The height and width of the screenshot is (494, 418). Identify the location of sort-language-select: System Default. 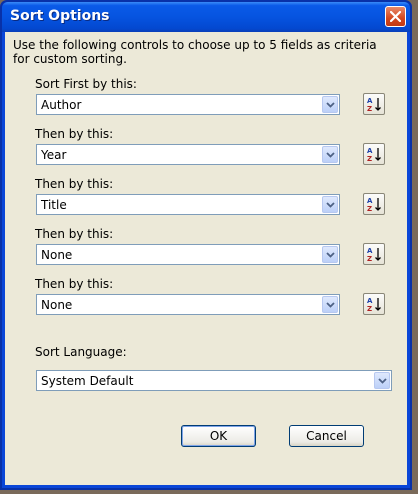
(214, 380).